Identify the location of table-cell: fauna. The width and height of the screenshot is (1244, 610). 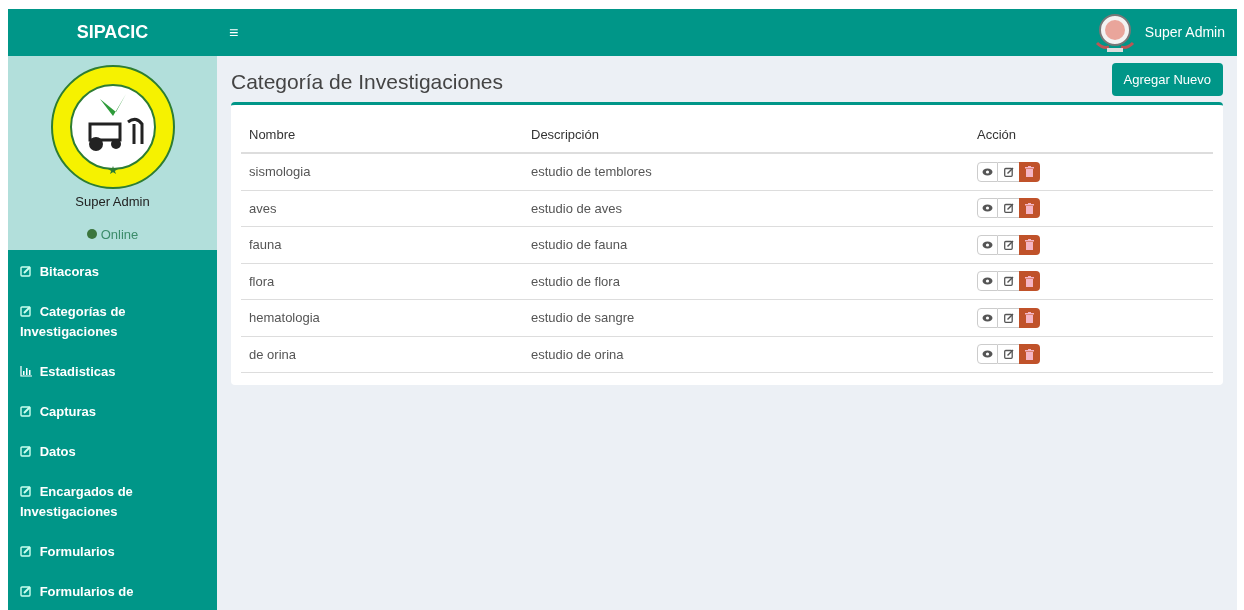
(382, 244).